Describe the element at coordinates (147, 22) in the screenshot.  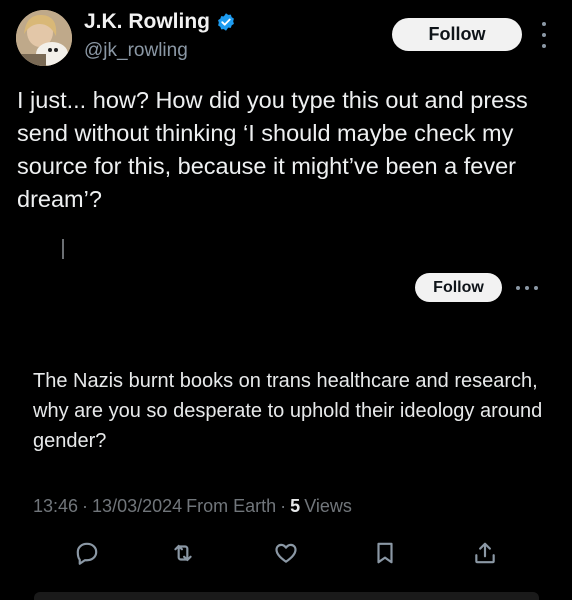
I see `author-display-name: J.K. Rowling` at that location.